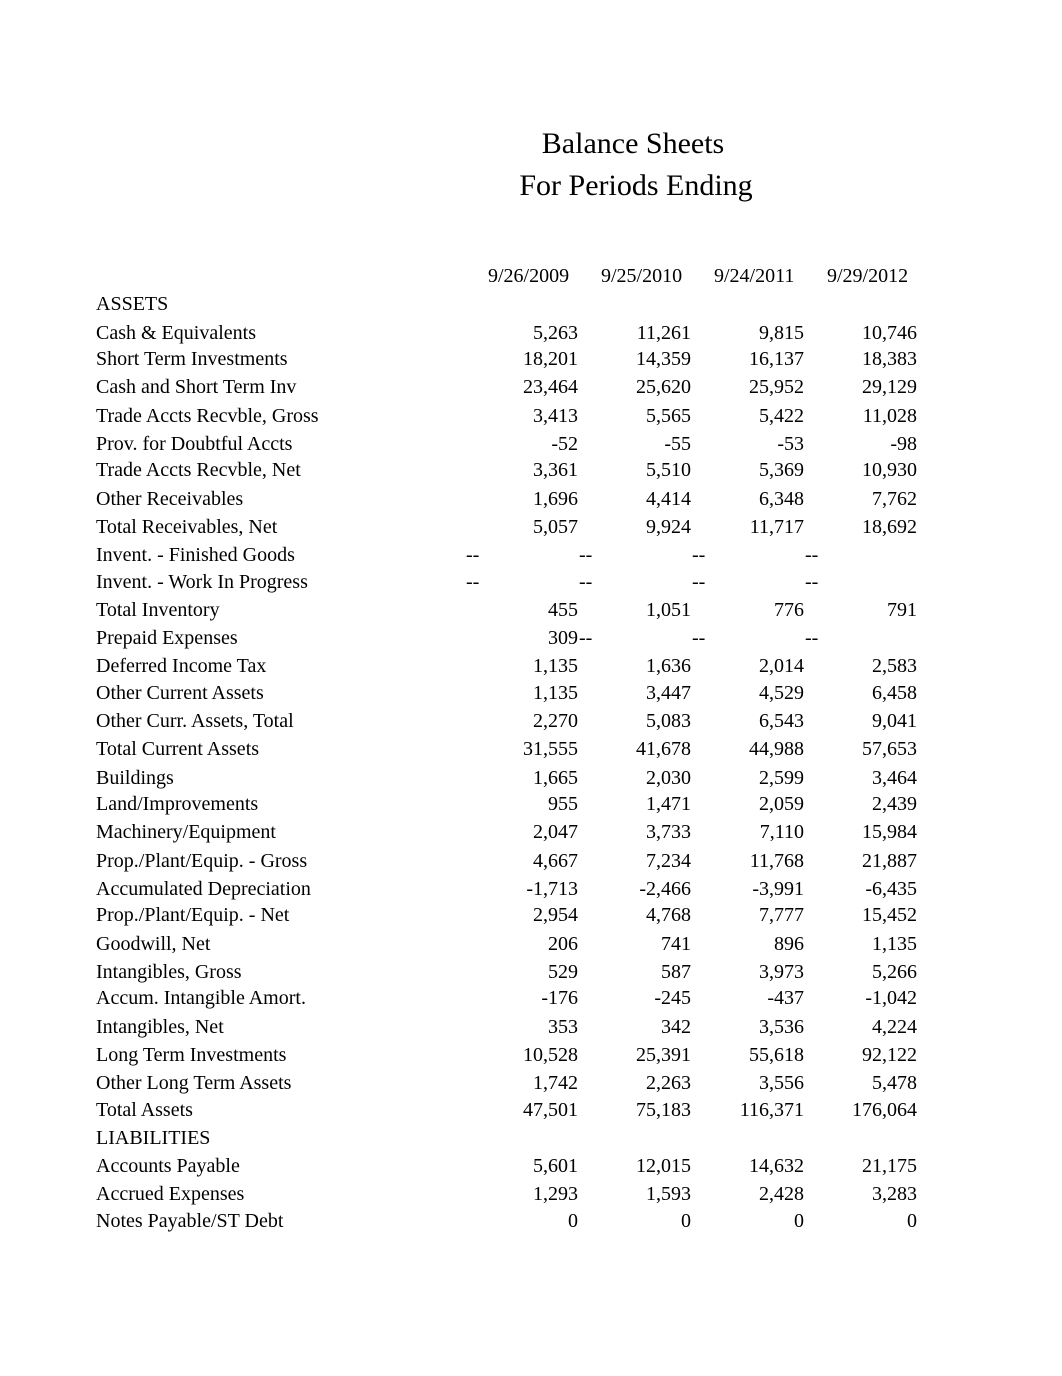 This screenshot has height=1376, width=1062. I want to click on value-cell-2: 14,632, so click(776, 1166).